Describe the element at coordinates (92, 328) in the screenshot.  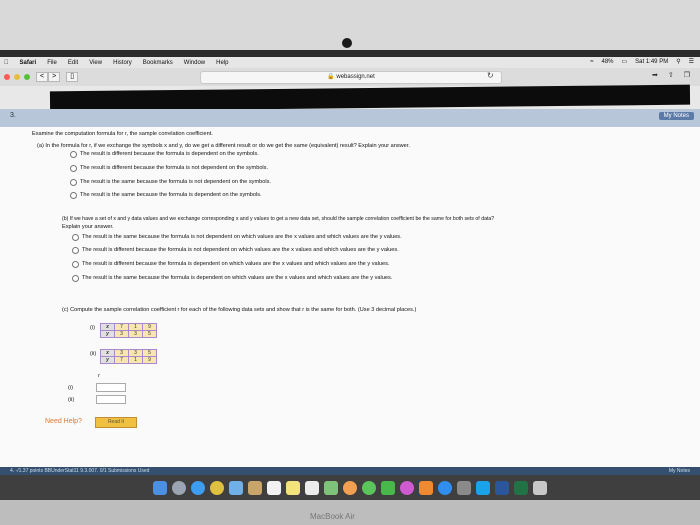
I see `set-i-label: (i)` at that location.